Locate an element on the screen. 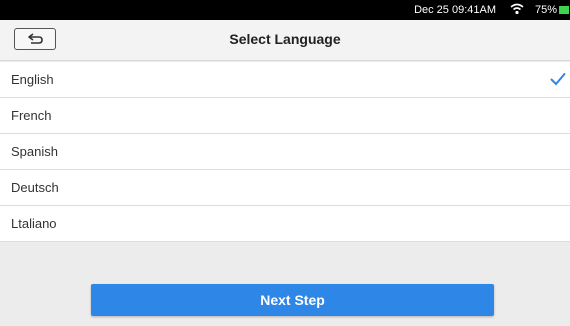  language-item-italiano: Ltaliano is located at coordinates (285, 224).